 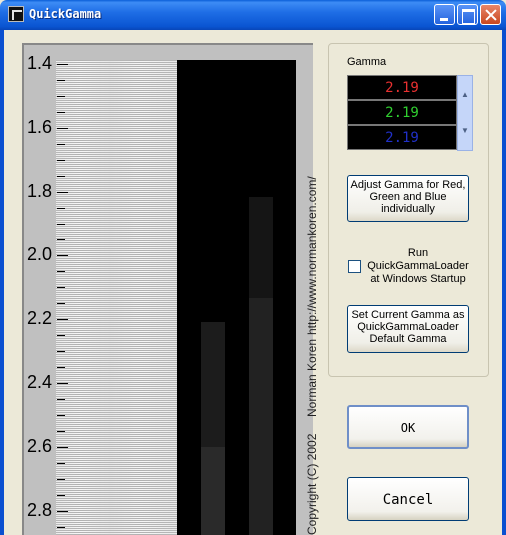 I want to click on scale-label: 1.4, so click(x=40, y=63).